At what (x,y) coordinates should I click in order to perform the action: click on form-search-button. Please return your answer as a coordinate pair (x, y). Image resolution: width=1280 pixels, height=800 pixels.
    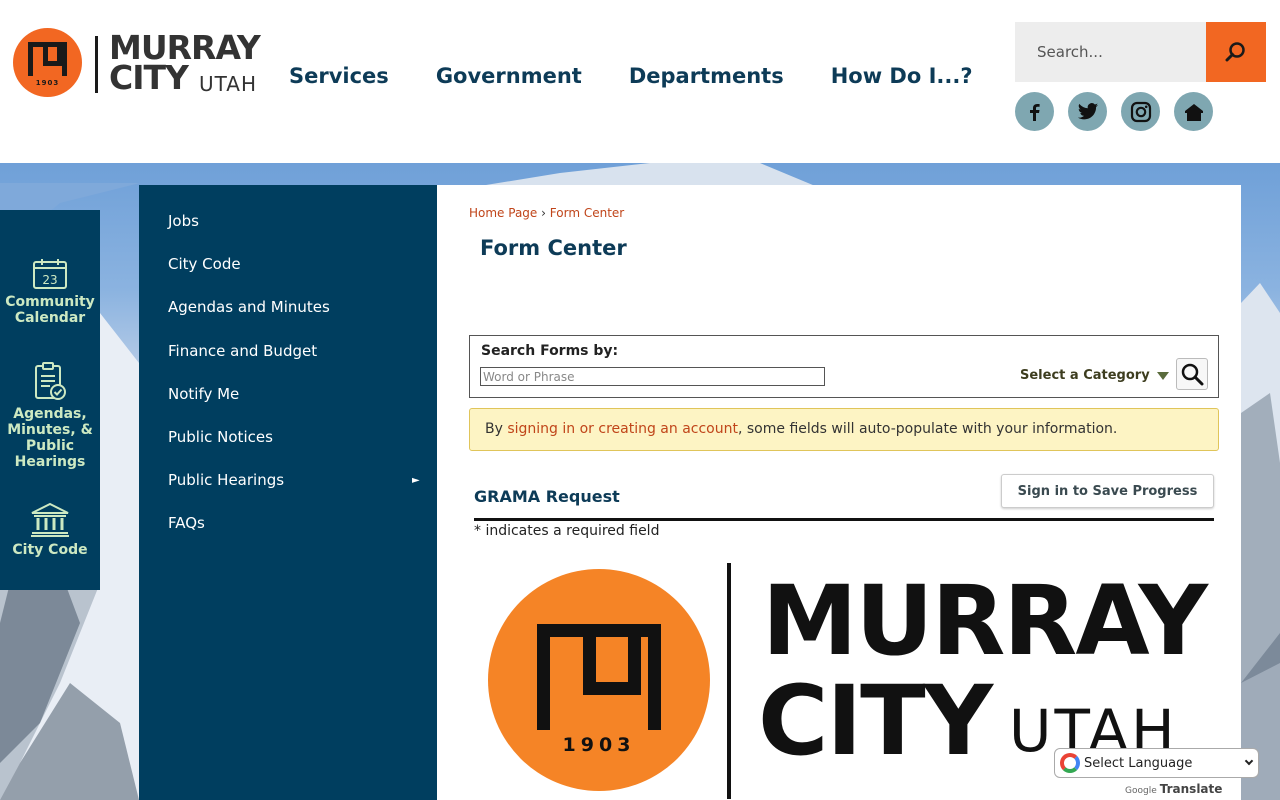
    Looking at the image, I should click on (1192, 374).